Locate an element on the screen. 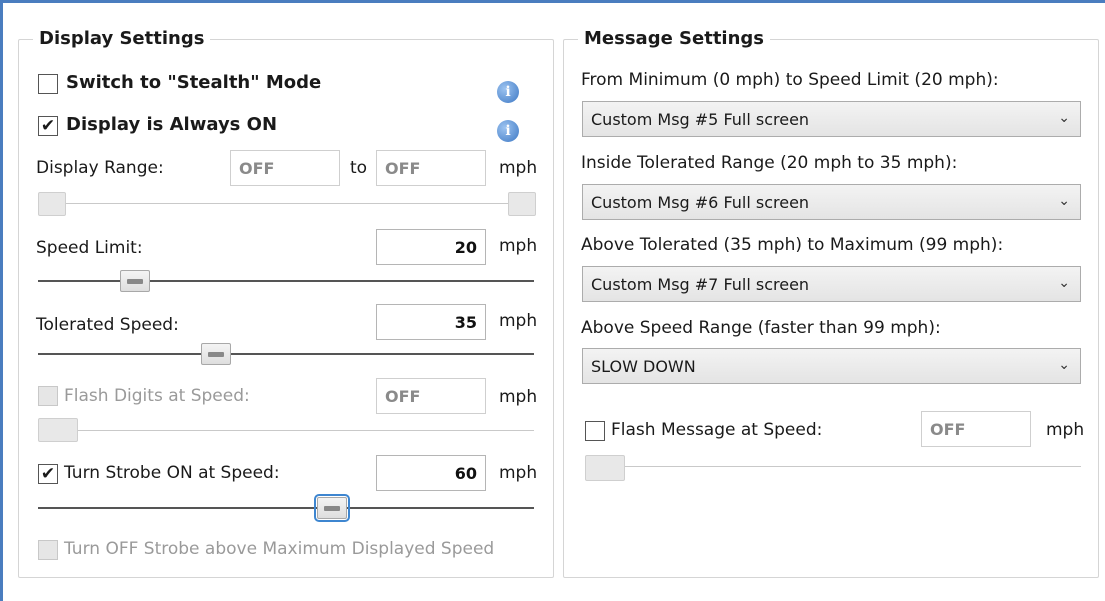  above-speed-range-select: SLOW DOWN ⌄ is located at coordinates (831, 366).